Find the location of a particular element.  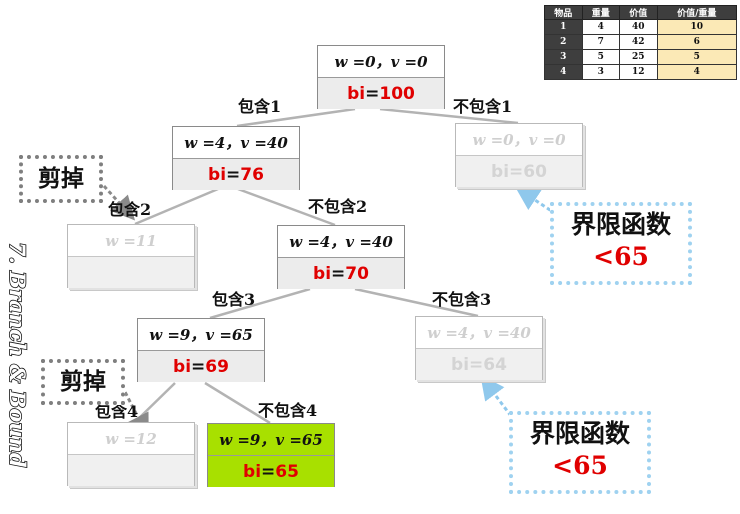

edge-label-include-1: 包含1 is located at coordinates (260, 106).